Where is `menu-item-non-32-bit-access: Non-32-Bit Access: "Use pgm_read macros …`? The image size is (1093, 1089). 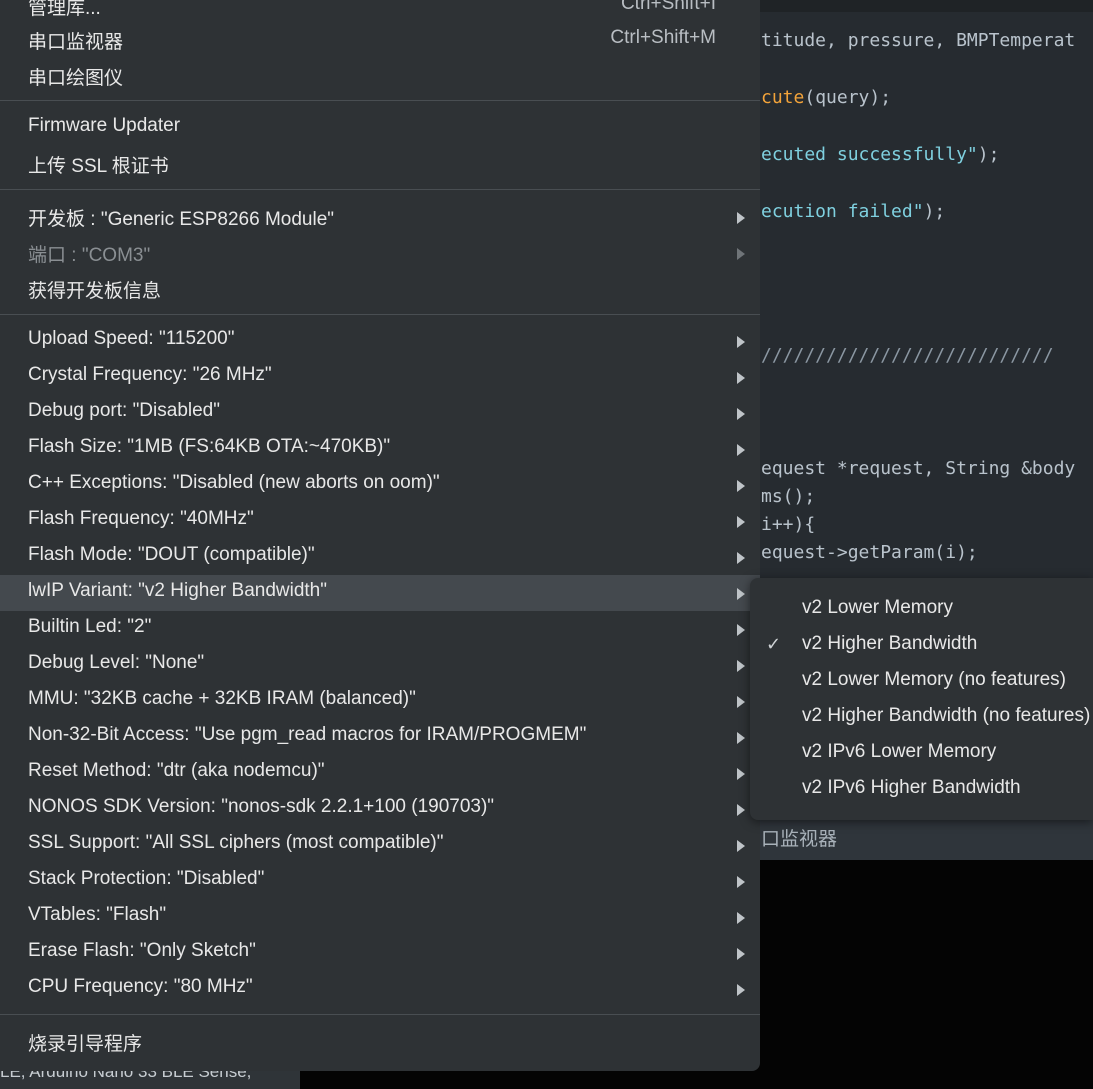
menu-item-non-32-bit-access: Non-32-Bit Access: "Use pgm_read macros … is located at coordinates (380, 737).